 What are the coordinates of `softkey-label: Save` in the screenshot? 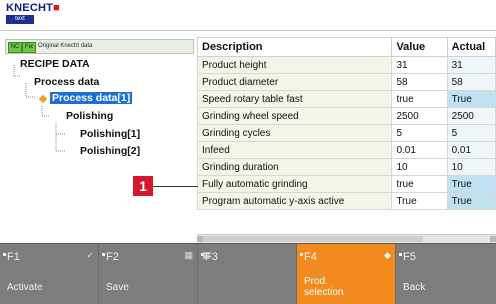 It's located at (117, 287).